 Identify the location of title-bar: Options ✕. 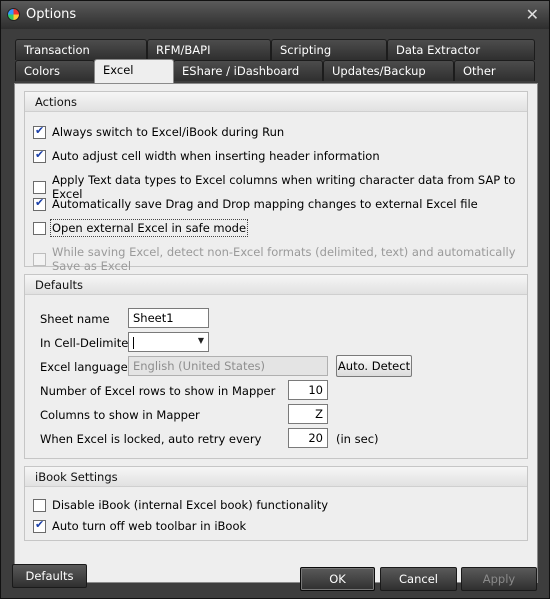
(275, 15).